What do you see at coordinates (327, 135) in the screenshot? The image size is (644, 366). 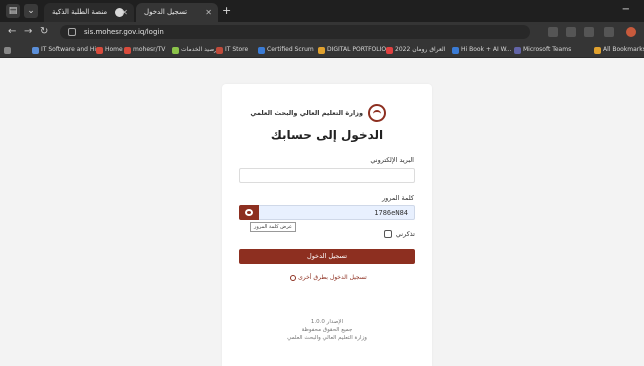 I see `page-title: الدخول إلى حسابك` at bounding box center [327, 135].